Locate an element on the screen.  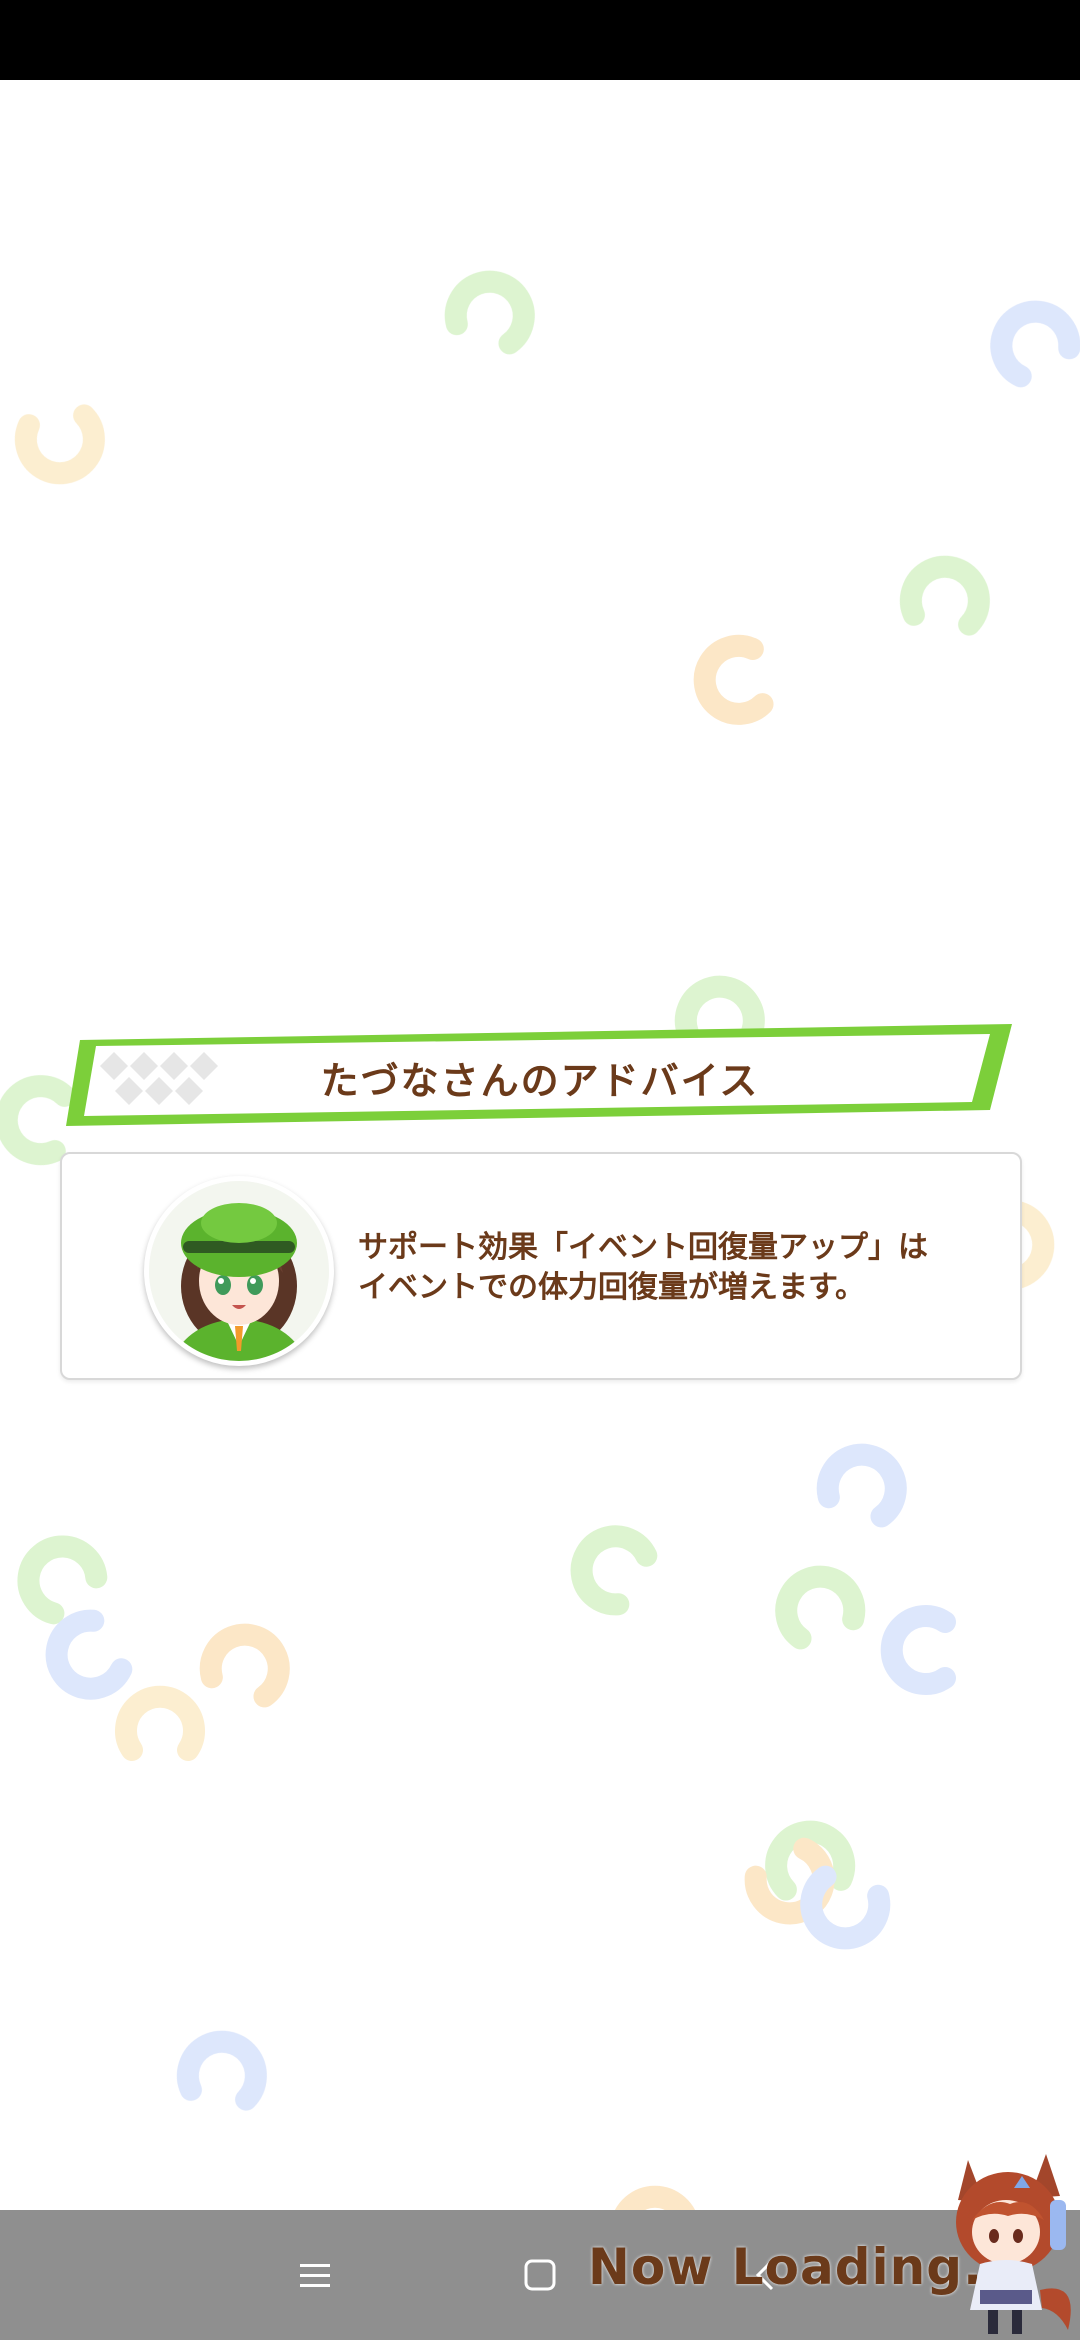
advice-line-1: サポート効果「イベント回復量アップ」は is located at coordinates (643, 1247).